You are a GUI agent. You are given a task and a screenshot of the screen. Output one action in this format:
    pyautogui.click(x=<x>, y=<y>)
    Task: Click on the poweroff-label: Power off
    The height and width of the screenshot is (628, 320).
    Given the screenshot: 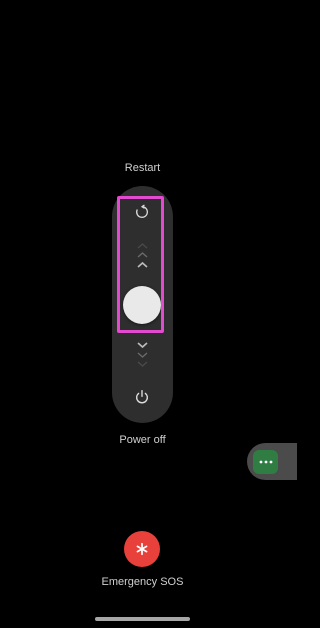 What is the action you would take?
    pyautogui.click(x=142, y=440)
    